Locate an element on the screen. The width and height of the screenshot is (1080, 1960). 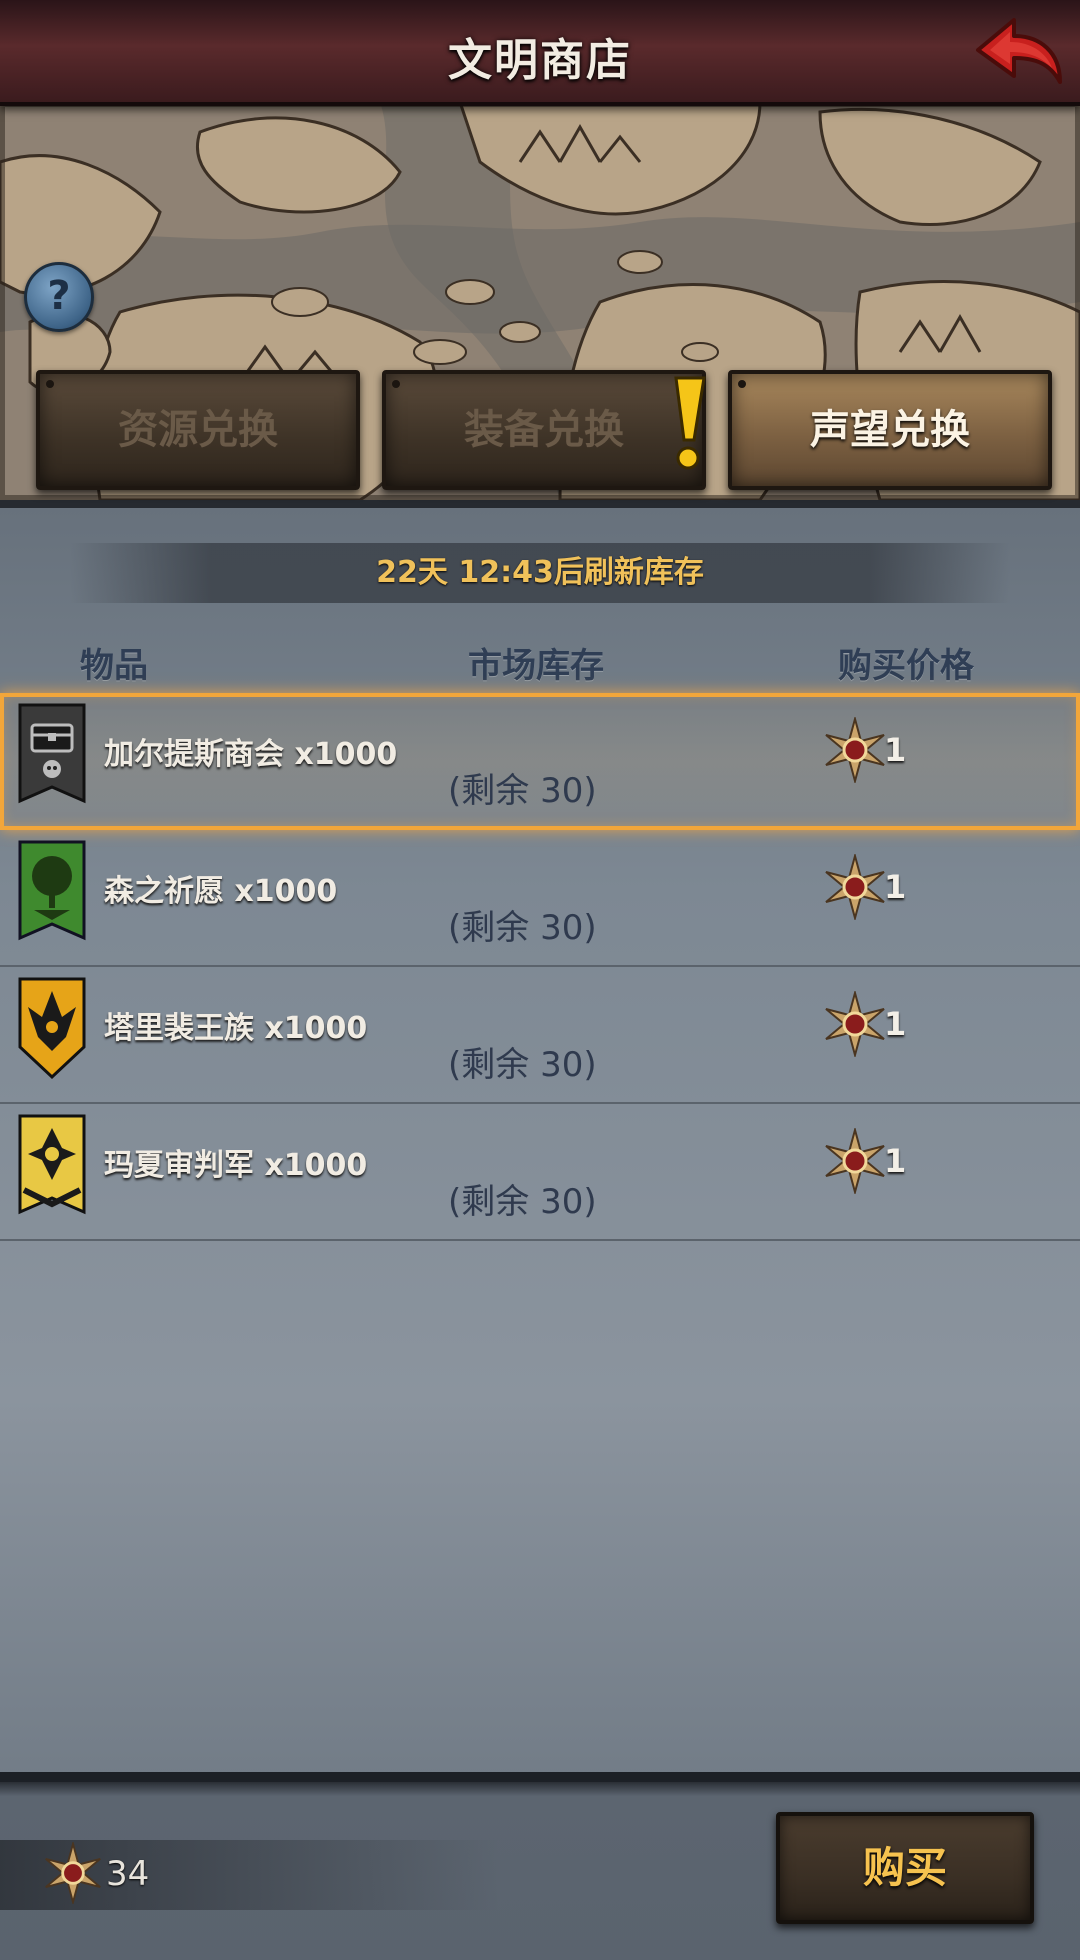
back-button is located at coordinates (1018, 52).